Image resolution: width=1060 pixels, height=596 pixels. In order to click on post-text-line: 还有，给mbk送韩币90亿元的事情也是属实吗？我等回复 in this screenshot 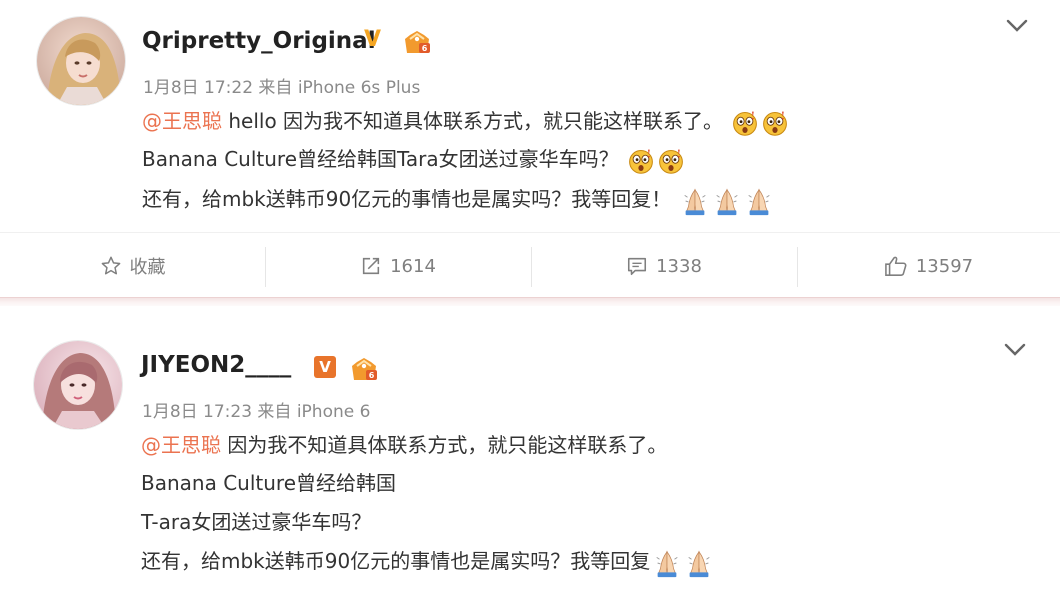, I will do `click(427, 562)`.